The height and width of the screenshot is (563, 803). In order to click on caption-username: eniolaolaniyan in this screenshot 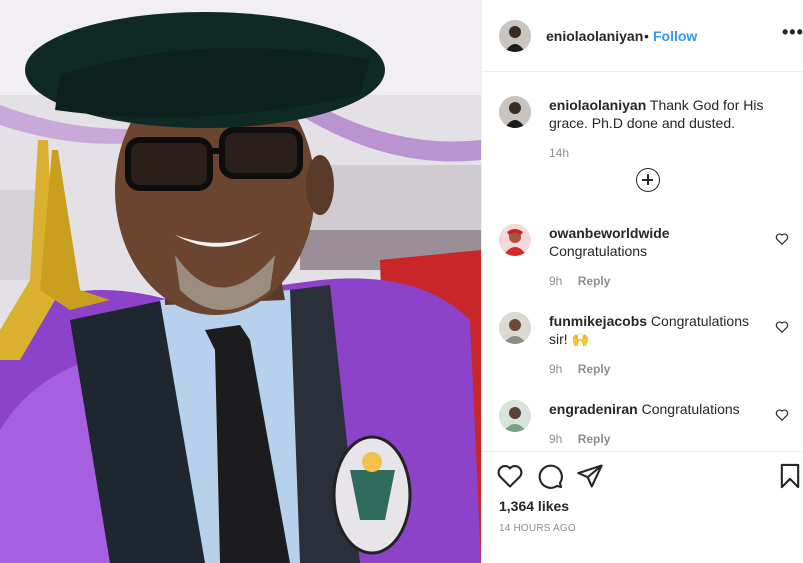, I will do `click(597, 105)`.